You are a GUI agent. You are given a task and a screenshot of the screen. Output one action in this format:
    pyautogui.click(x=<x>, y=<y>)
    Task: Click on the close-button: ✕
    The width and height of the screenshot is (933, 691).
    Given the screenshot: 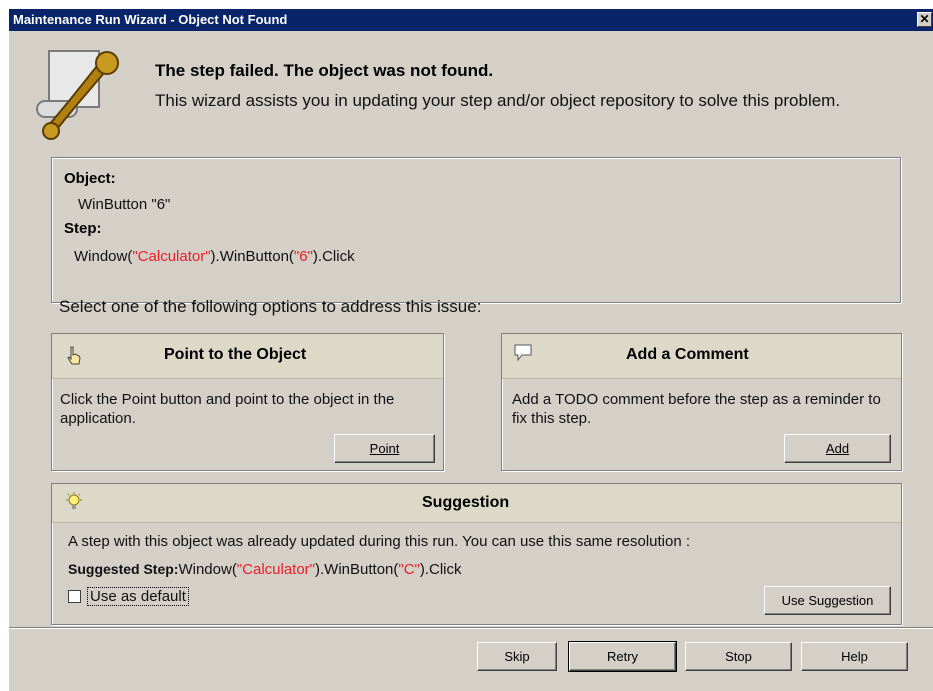 What is the action you would take?
    pyautogui.click(x=924, y=19)
    